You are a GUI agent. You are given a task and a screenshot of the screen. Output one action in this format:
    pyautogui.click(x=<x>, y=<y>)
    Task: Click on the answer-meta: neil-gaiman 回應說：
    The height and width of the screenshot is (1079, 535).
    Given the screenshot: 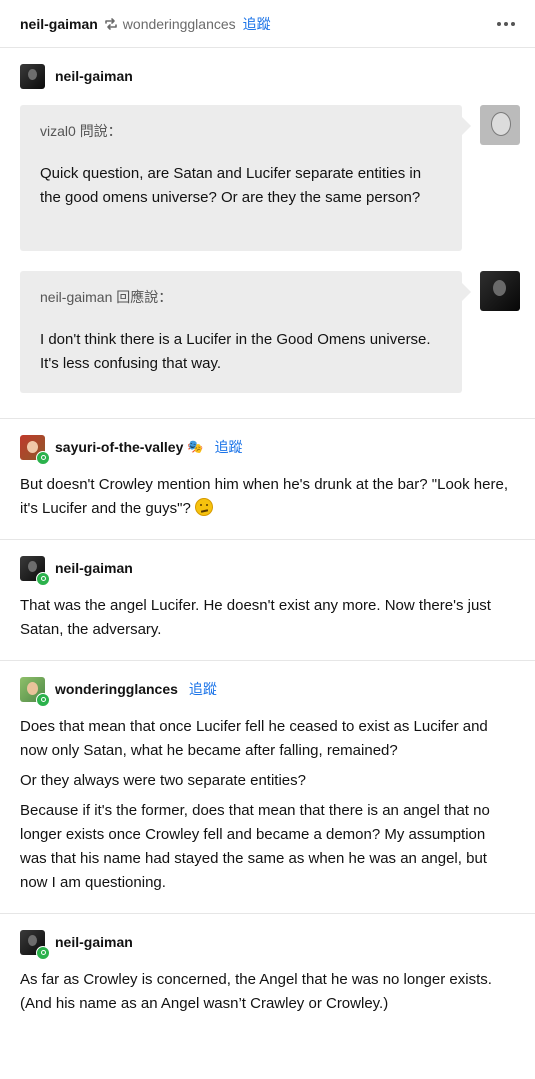 What is the action you would take?
    pyautogui.click(x=106, y=297)
    